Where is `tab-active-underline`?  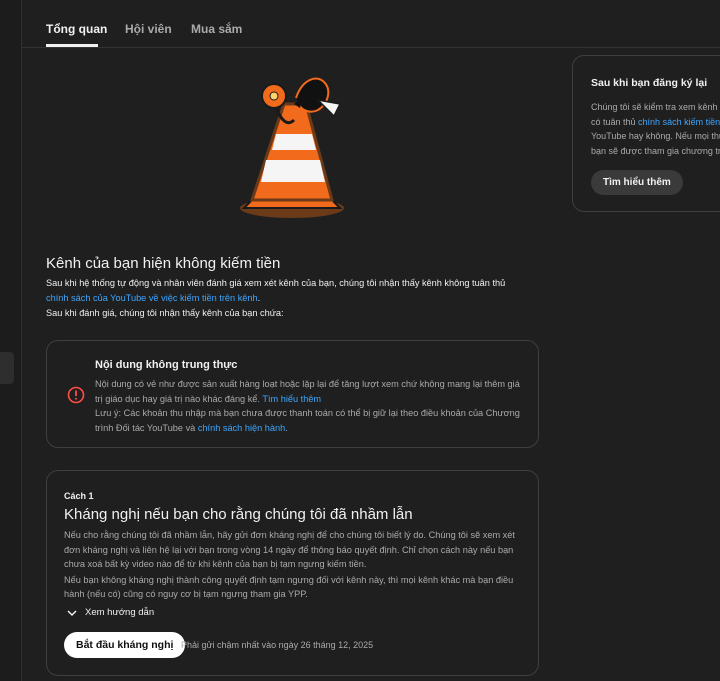 tab-active-underline is located at coordinates (72, 45).